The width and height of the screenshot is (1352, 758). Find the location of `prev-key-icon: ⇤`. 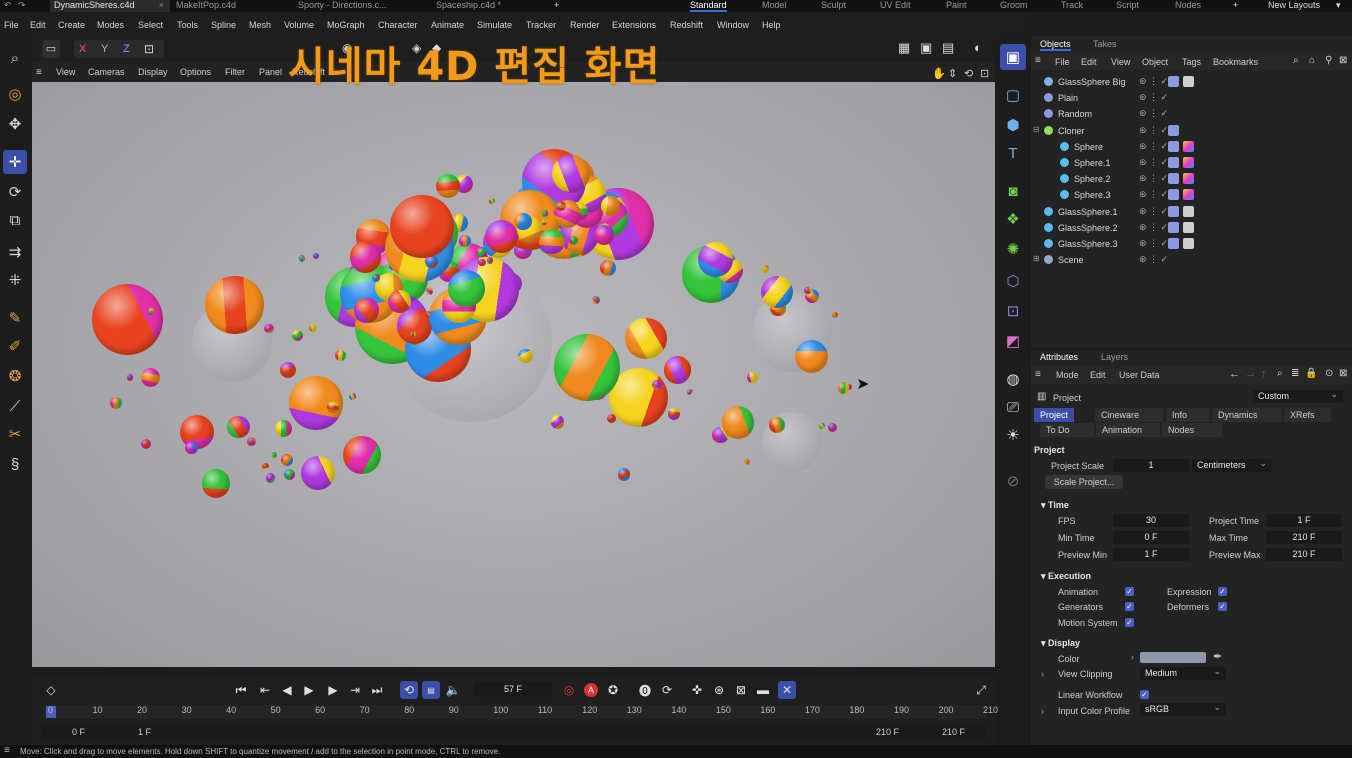

prev-key-icon: ⇤ is located at coordinates (265, 690).